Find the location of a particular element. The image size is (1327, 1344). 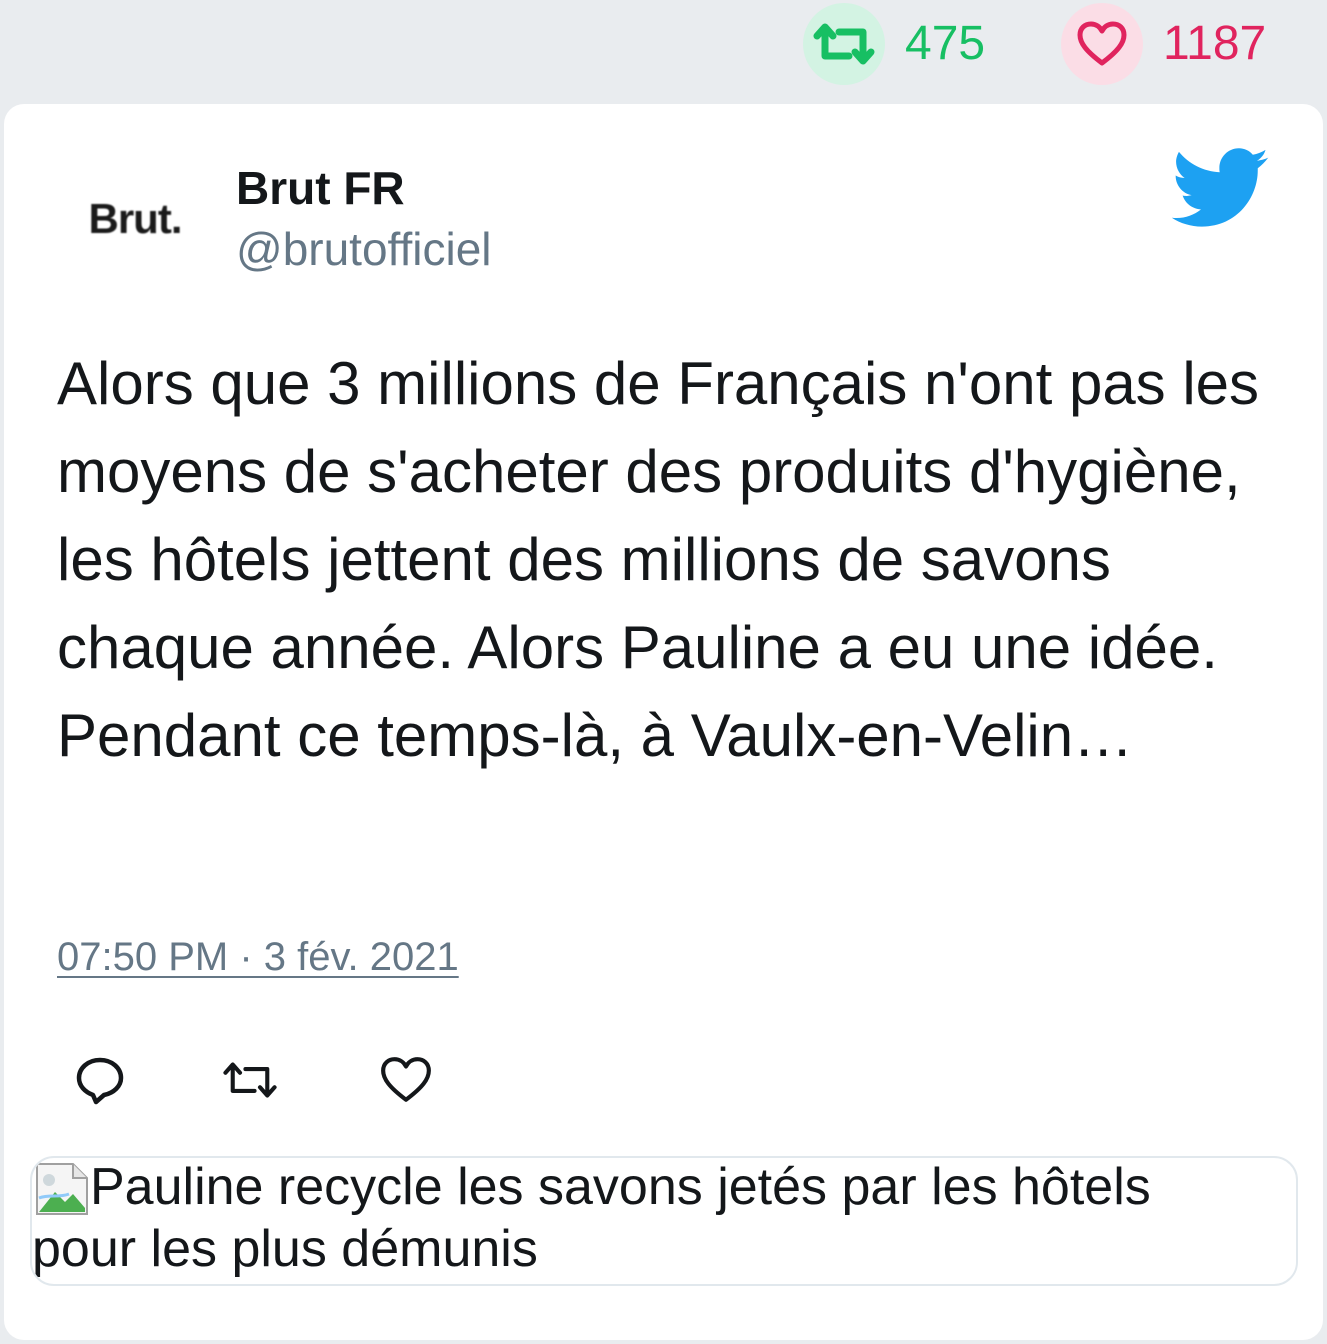

heart-stat-icon is located at coordinates (1102, 44).